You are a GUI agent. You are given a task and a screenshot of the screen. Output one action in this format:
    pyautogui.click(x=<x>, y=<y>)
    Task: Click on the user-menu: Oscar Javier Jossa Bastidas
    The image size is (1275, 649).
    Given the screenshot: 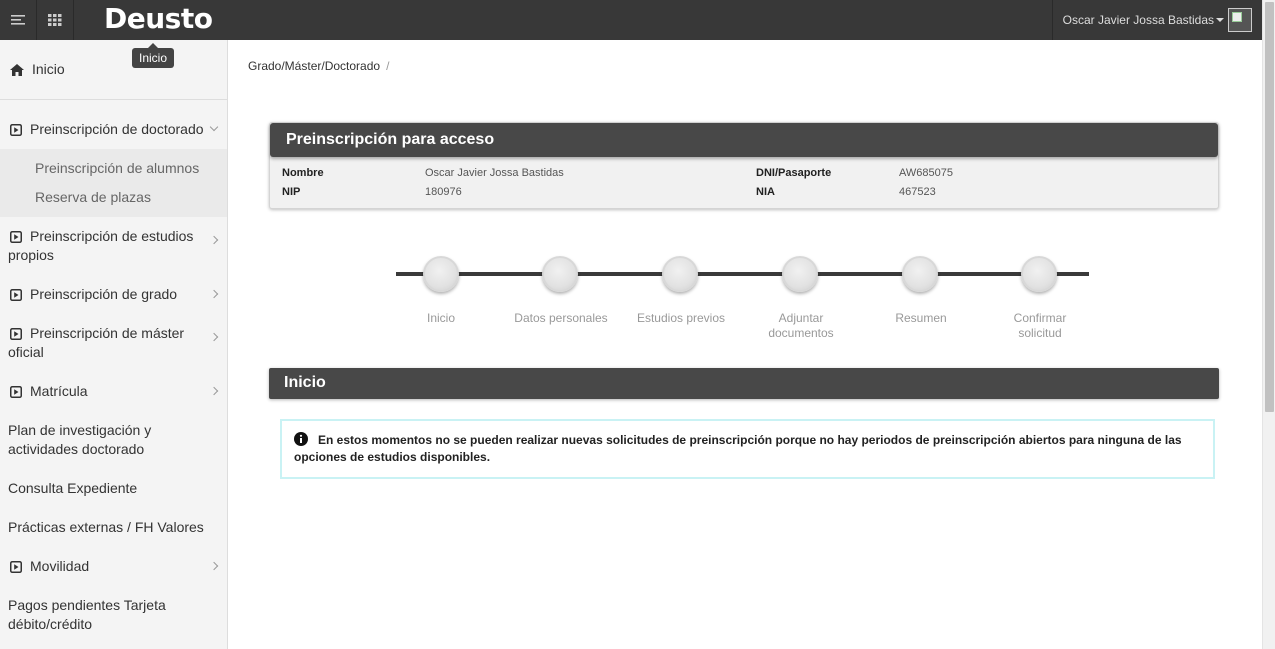 What is the action you would take?
    pyautogui.click(x=1156, y=20)
    